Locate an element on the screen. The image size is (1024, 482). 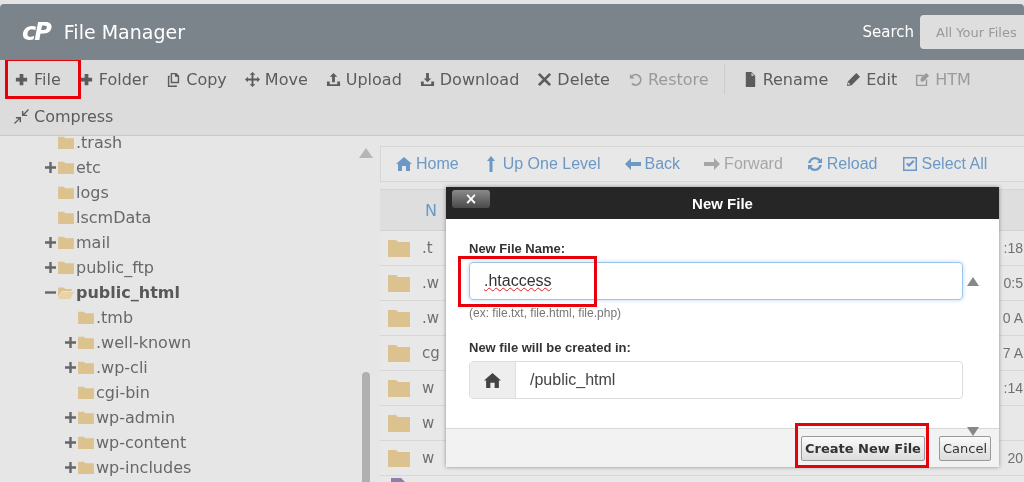
table-cell: :18 is located at coordinates (1013, 248).